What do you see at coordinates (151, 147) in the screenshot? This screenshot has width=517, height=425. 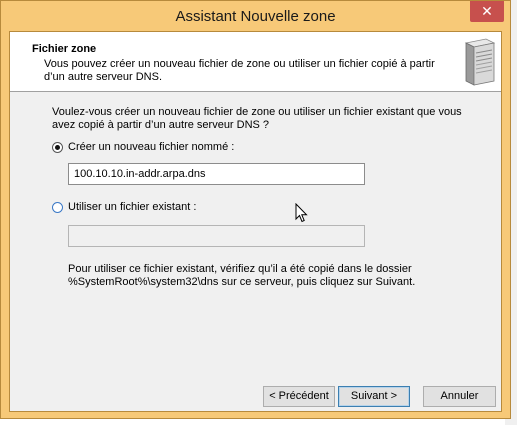 I see `radio-create-new-file-label: Créer un nouveau fichier nommé :` at bounding box center [151, 147].